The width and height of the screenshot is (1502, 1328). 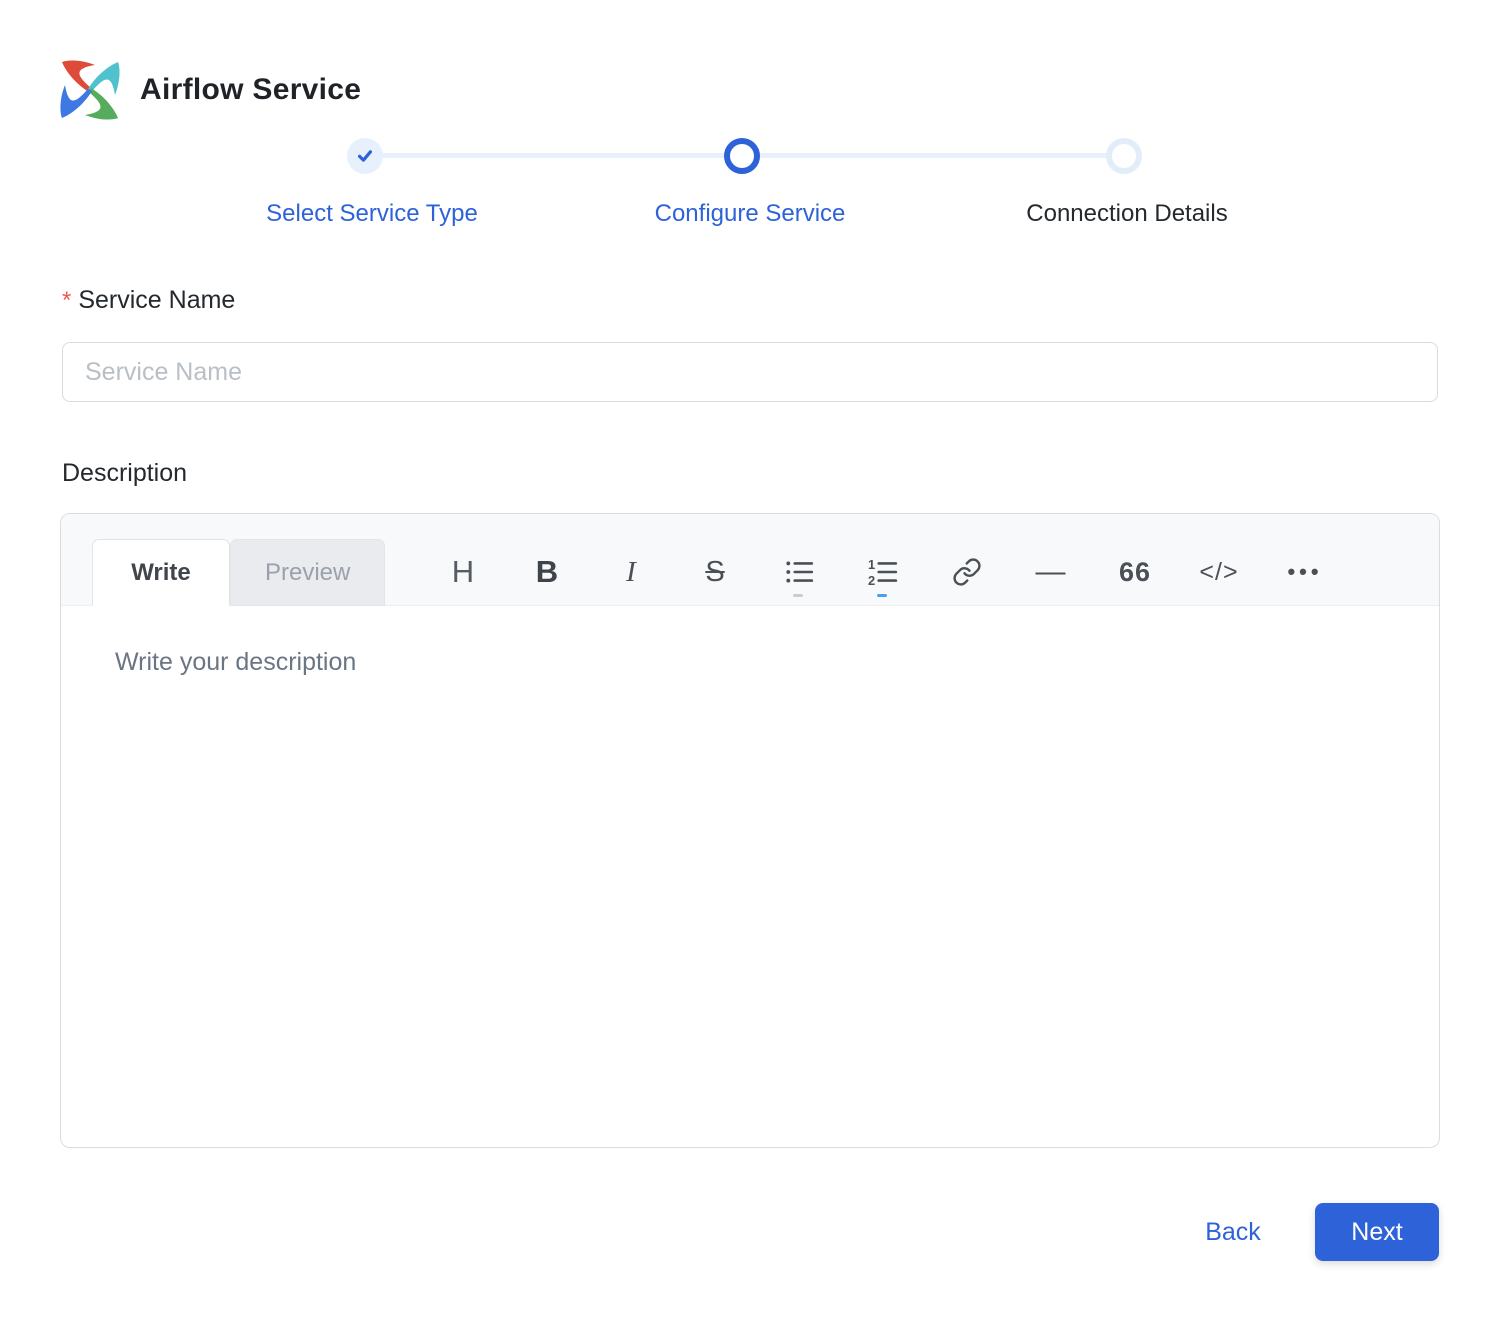 I want to click on link-icon, so click(x=967, y=572).